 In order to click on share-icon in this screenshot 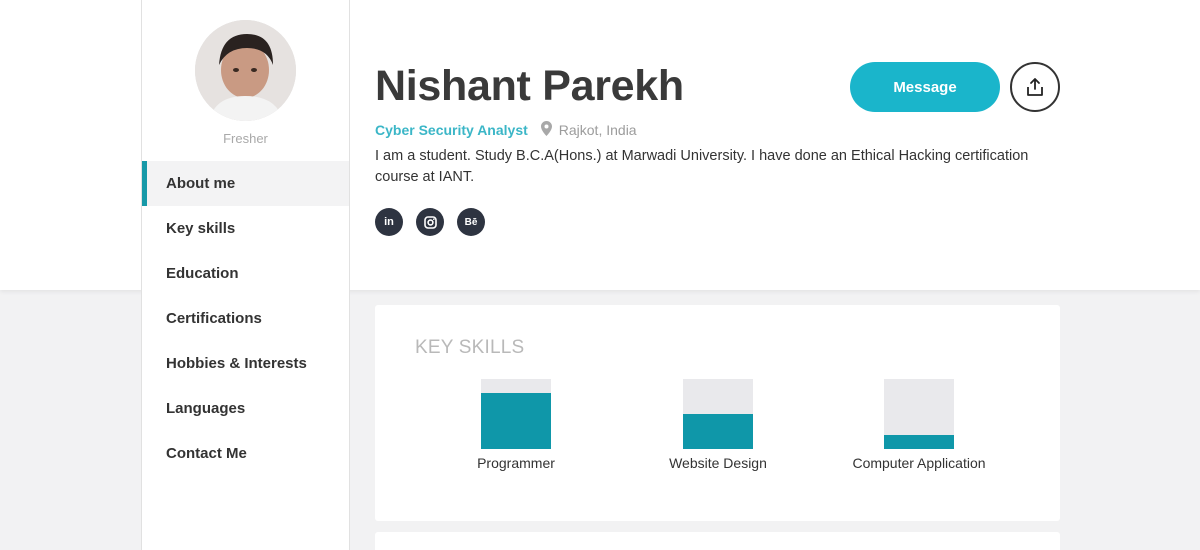, I will do `click(1035, 87)`.